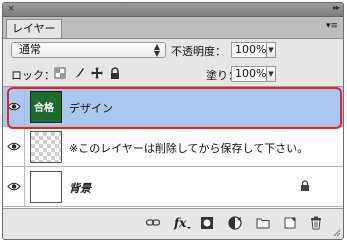 The width and height of the screenshot is (347, 244). What do you see at coordinates (156, 50) in the screenshot?
I see `select-arrows-icon: ▲ ▼` at bounding box center [156, 50].